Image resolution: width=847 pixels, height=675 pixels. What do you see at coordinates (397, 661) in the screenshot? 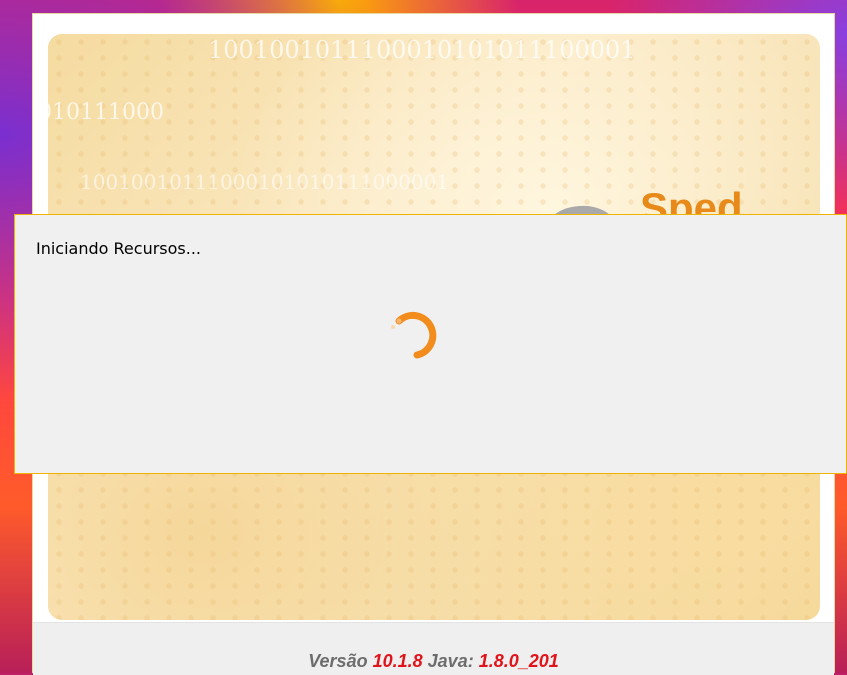
I see `version-value: 10.1.8` at bounding box center [397, 661].